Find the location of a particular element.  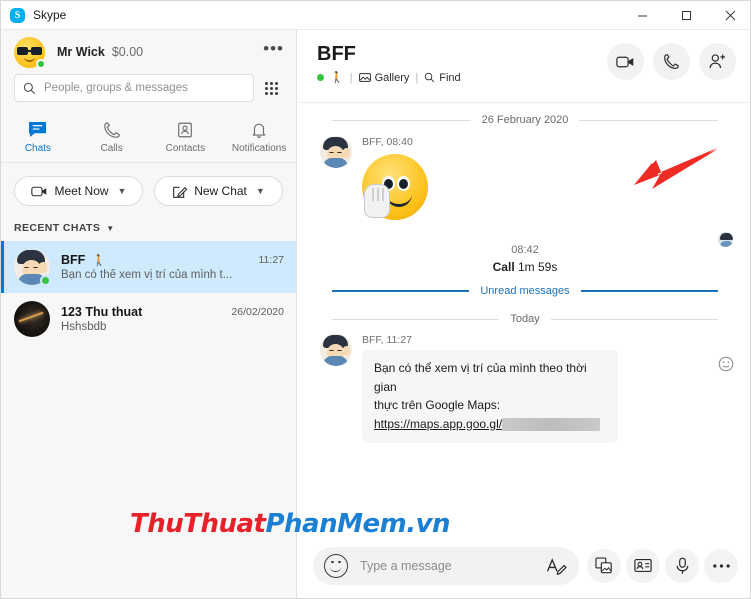

search-placeholder: People, groups & messages is located at coordinates (116, 88).